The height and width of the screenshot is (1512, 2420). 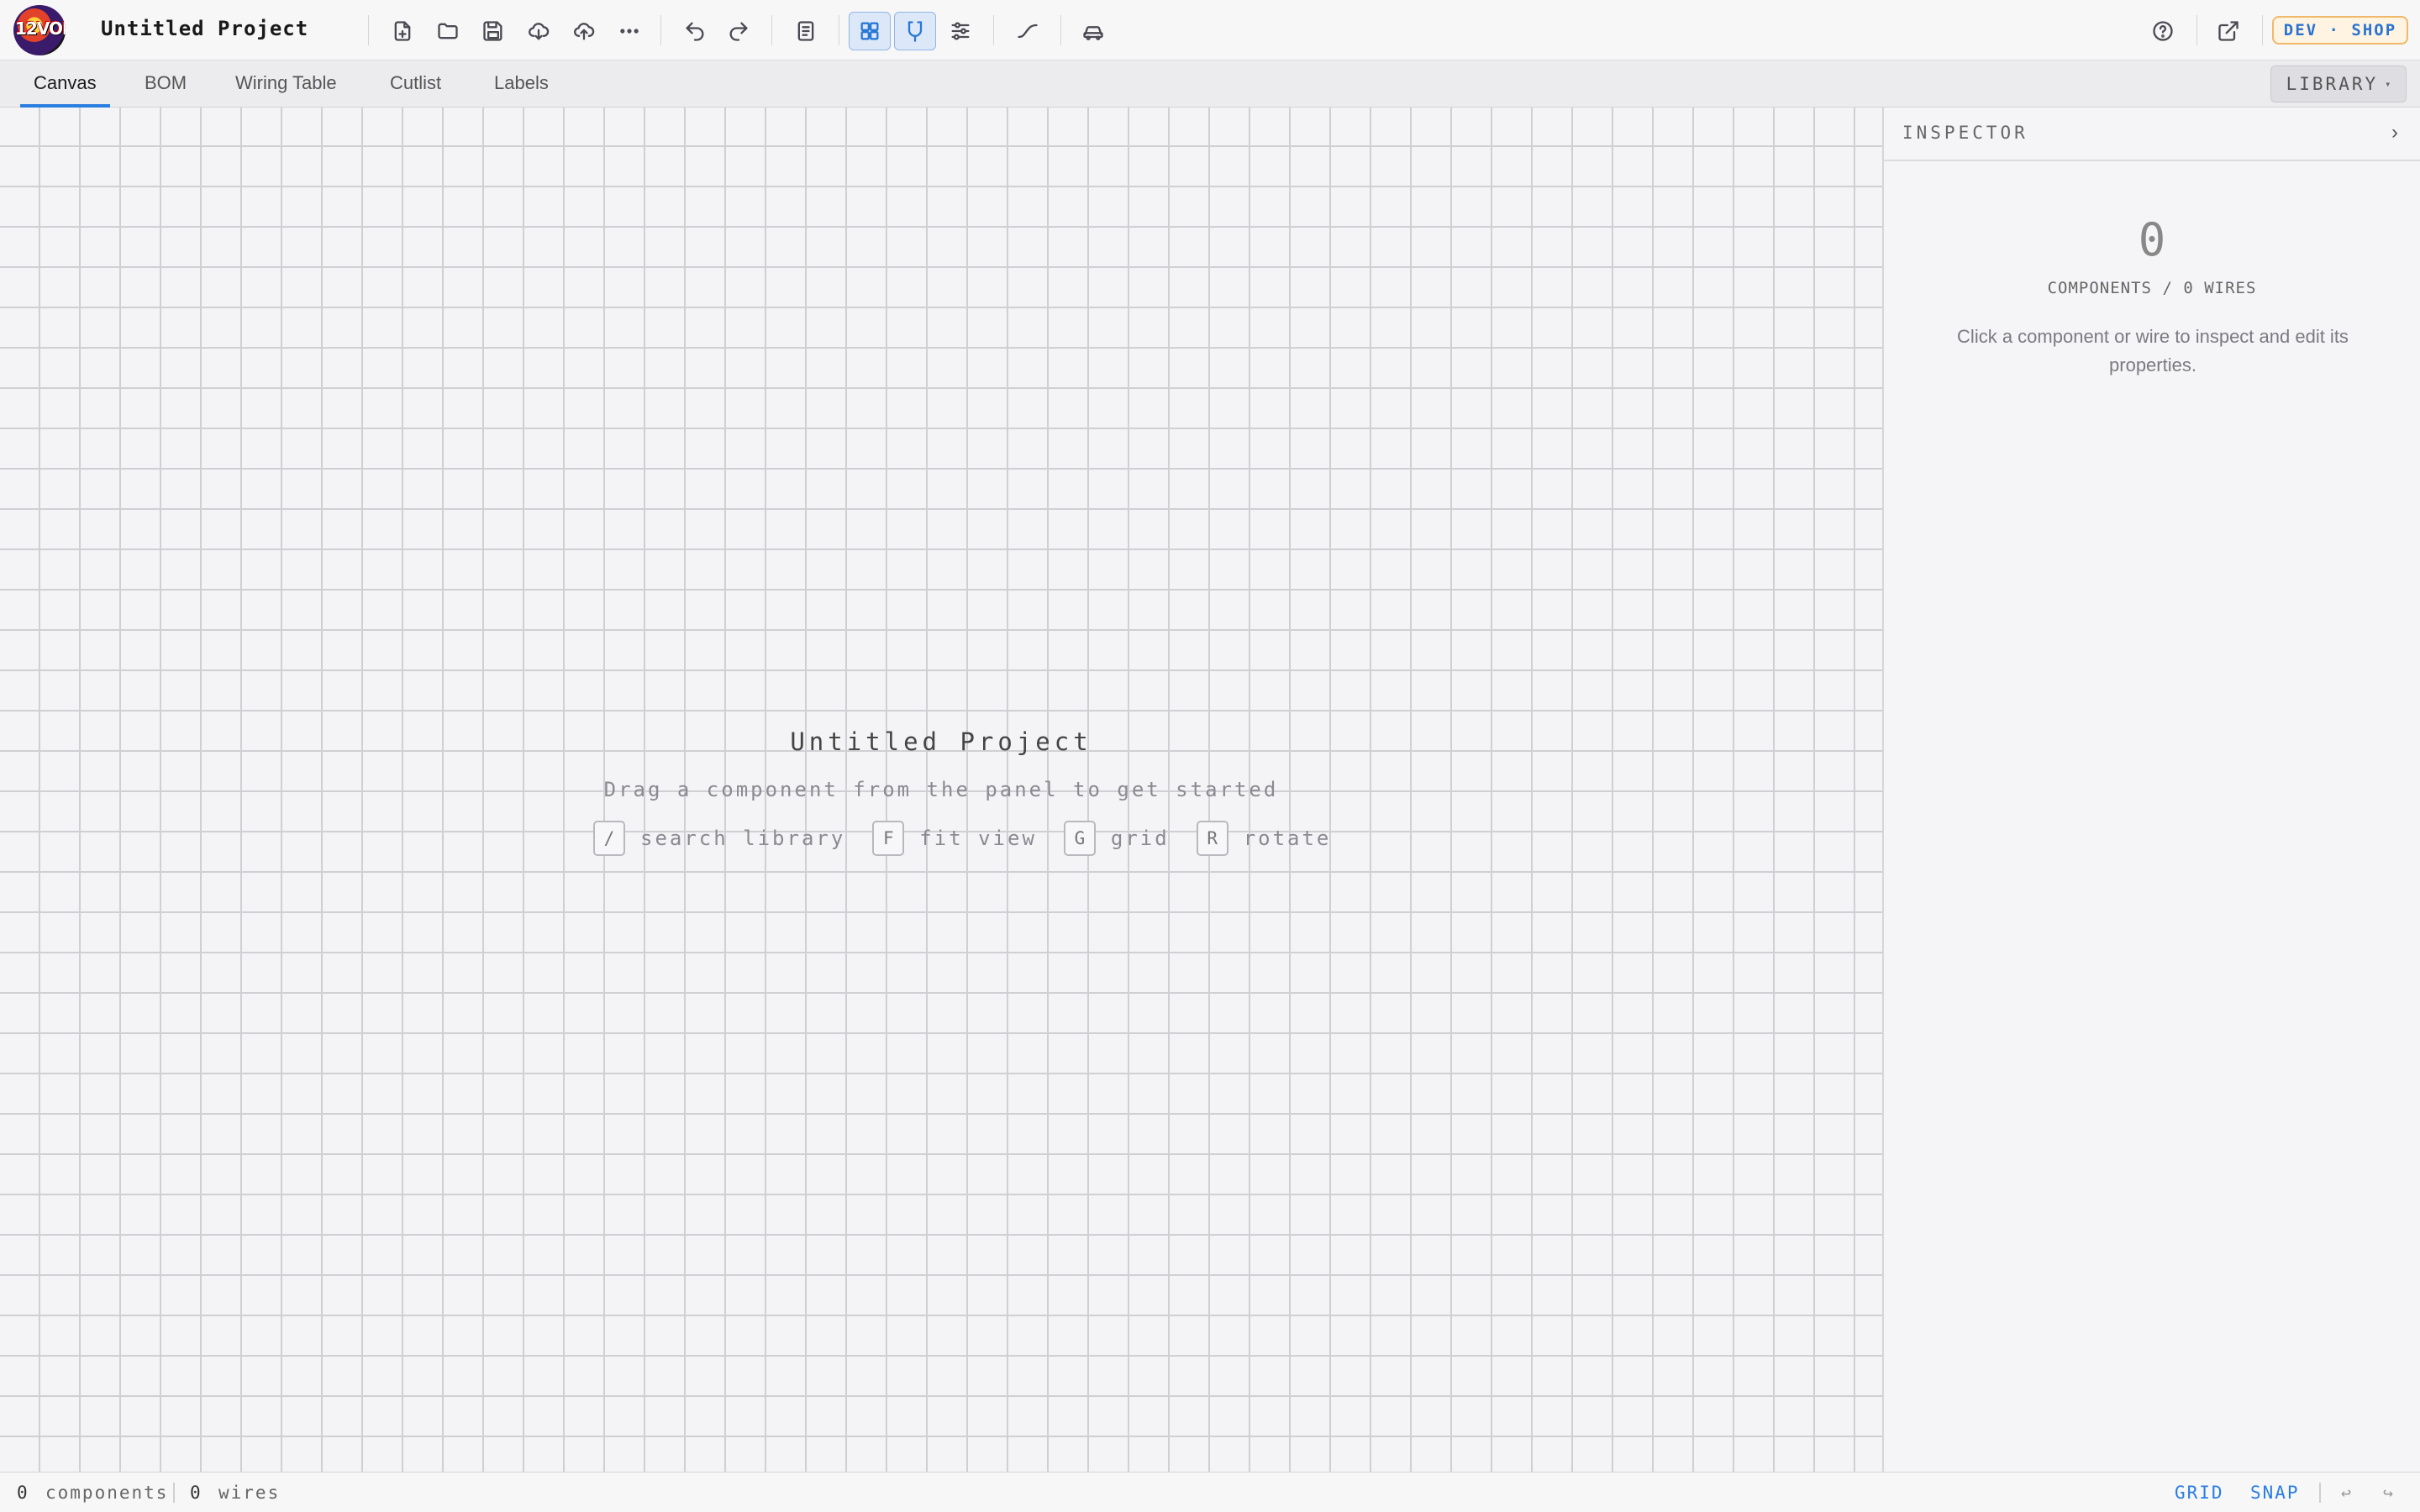 What do you see at coordinates (415, 90) in the screenshot?
I see `tab-cutlist: Cutlist` at bounding box center [415, 90].